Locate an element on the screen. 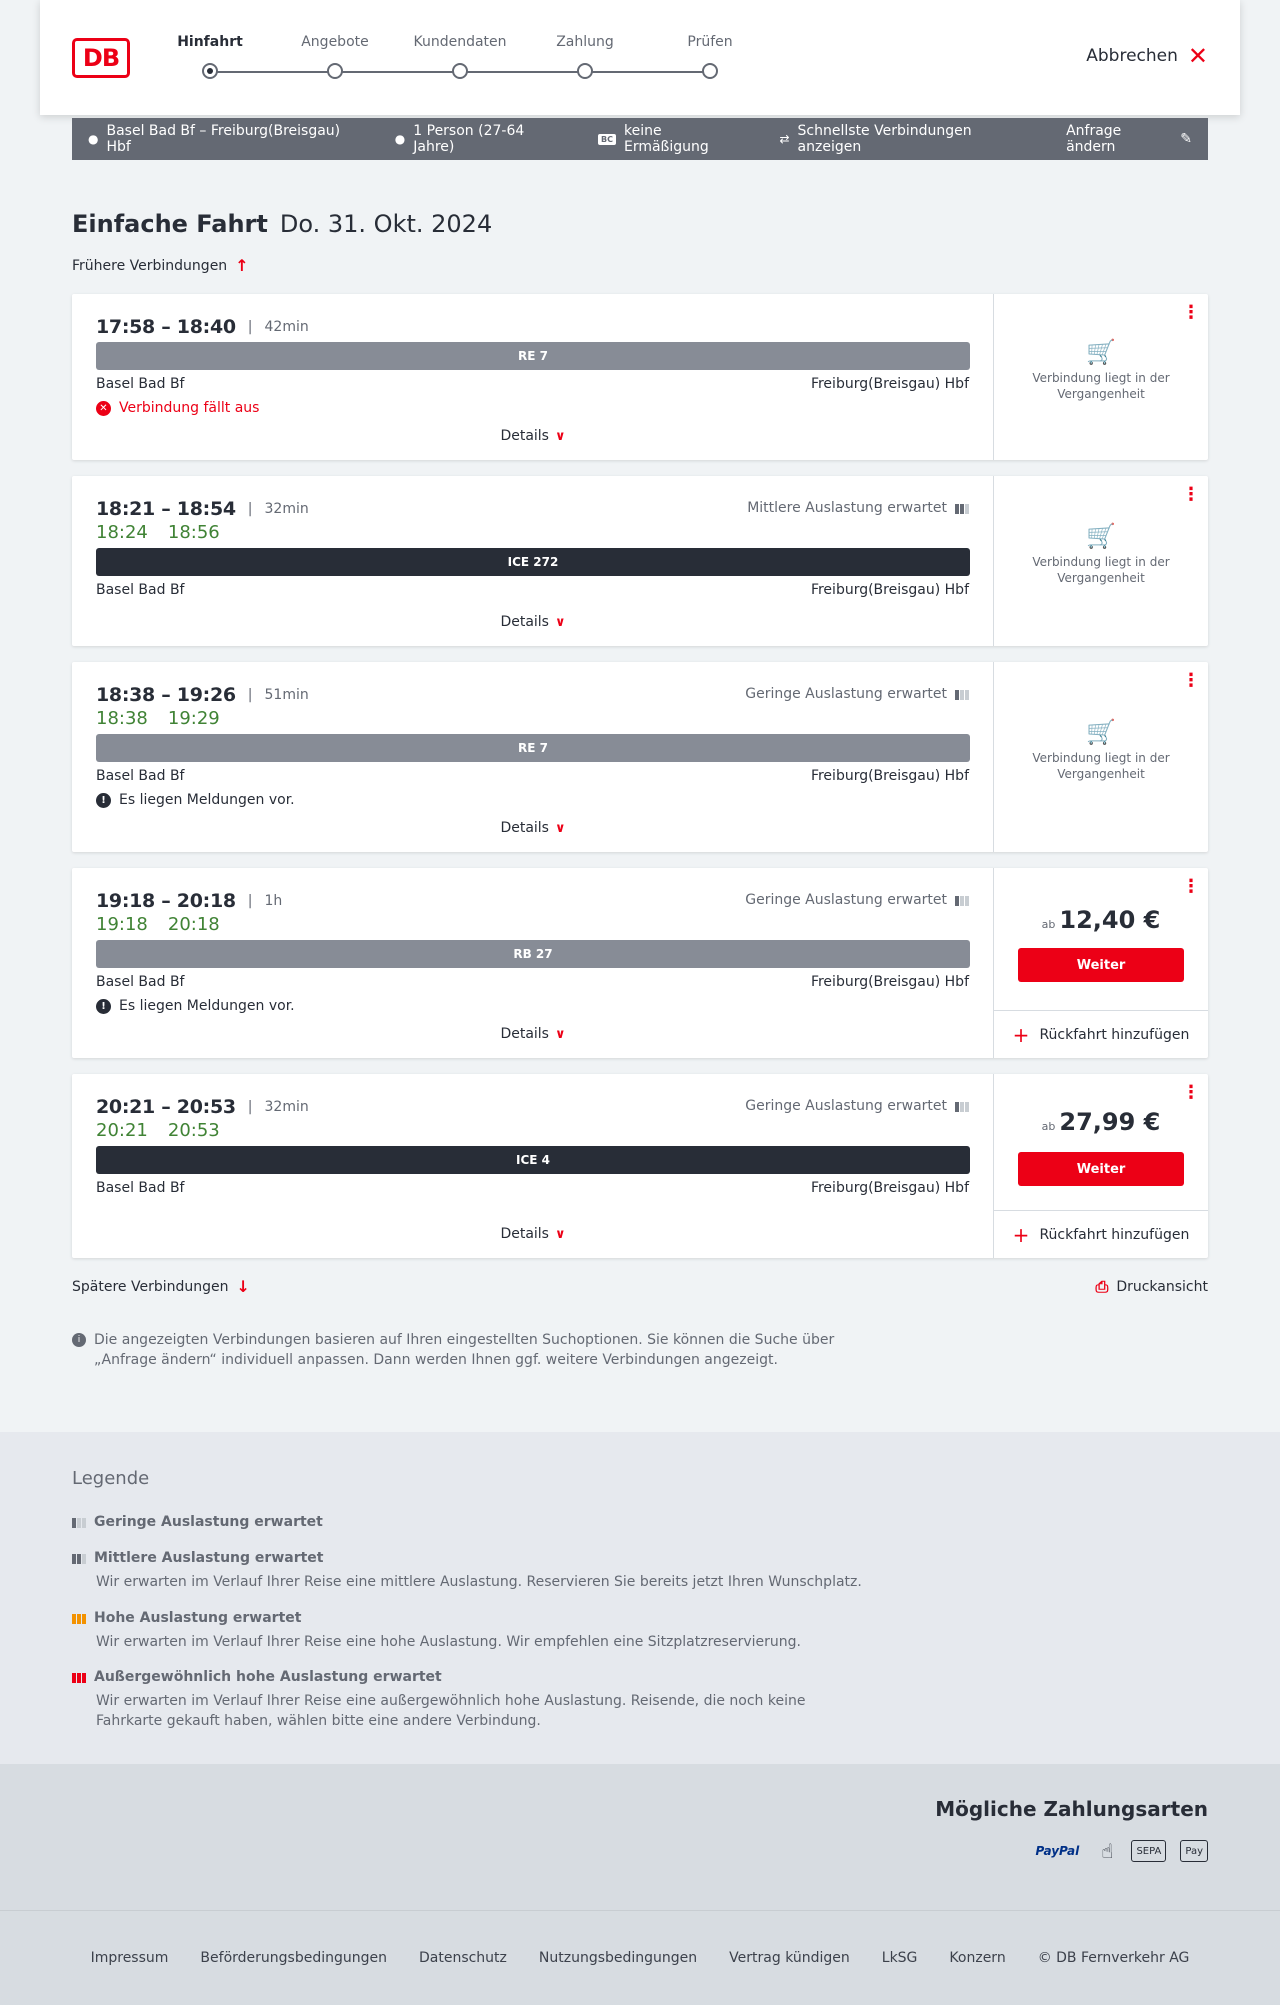 This screenshot has height=2005, width=1280. footer-link-lksg: LkSG is located at coordinates (900, 1958).